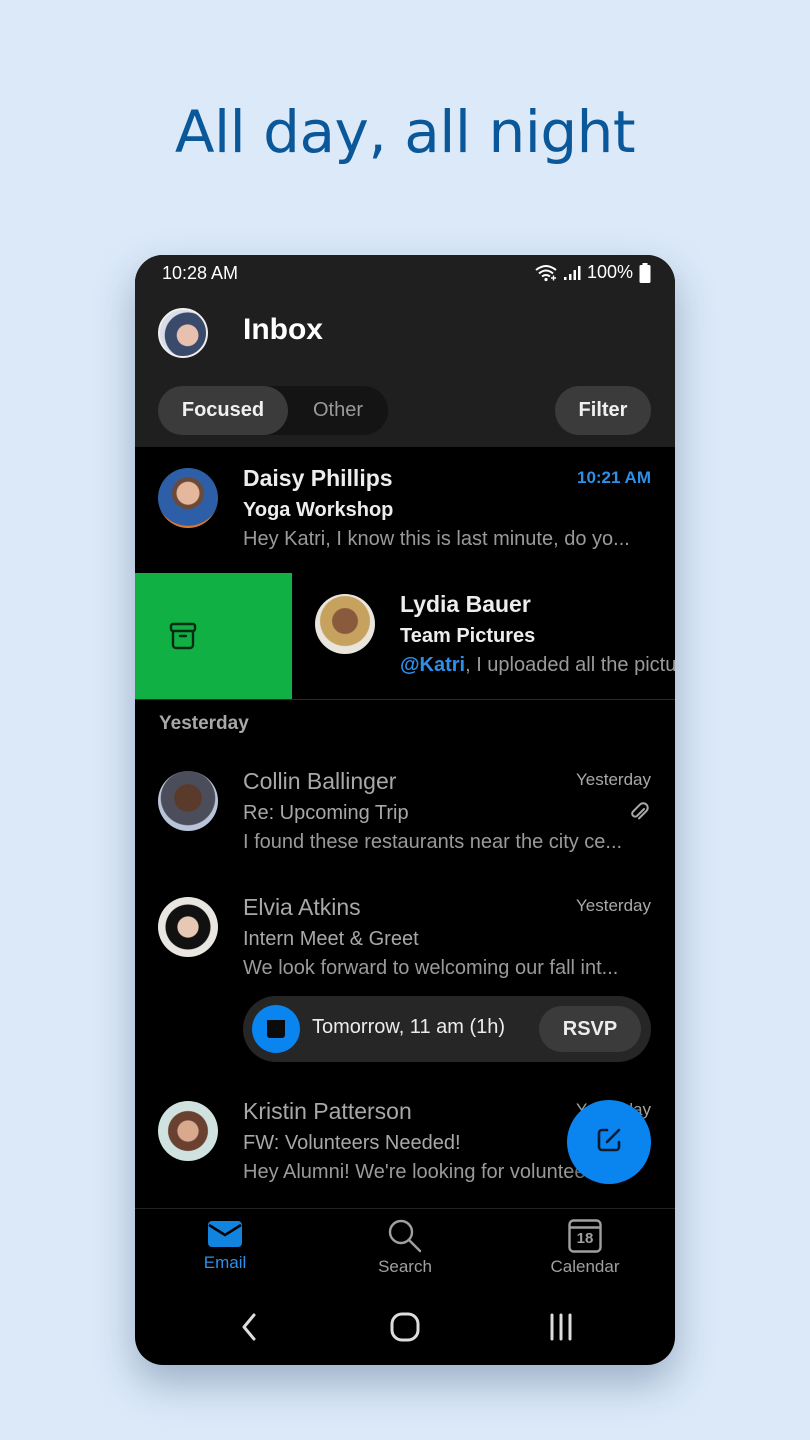 Image resolution: width=810 pixels, height=1440 pixels. I want to click on recents-icon, so click(561, 1329).